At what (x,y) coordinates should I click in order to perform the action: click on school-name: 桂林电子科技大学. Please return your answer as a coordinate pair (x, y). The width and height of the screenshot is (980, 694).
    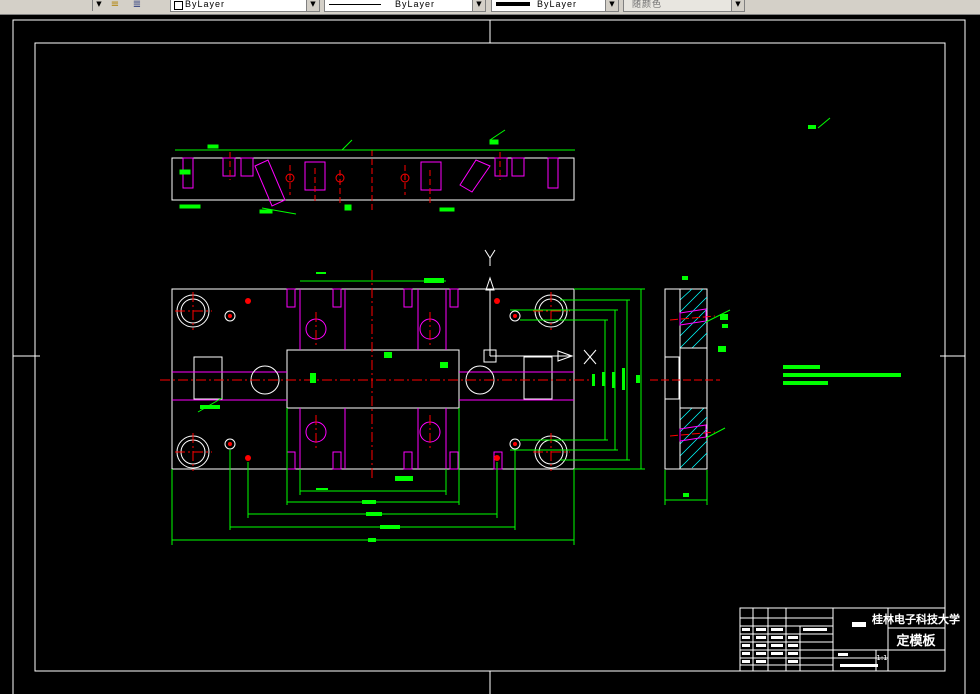
    Looking at the image, I should click on (915, 619).